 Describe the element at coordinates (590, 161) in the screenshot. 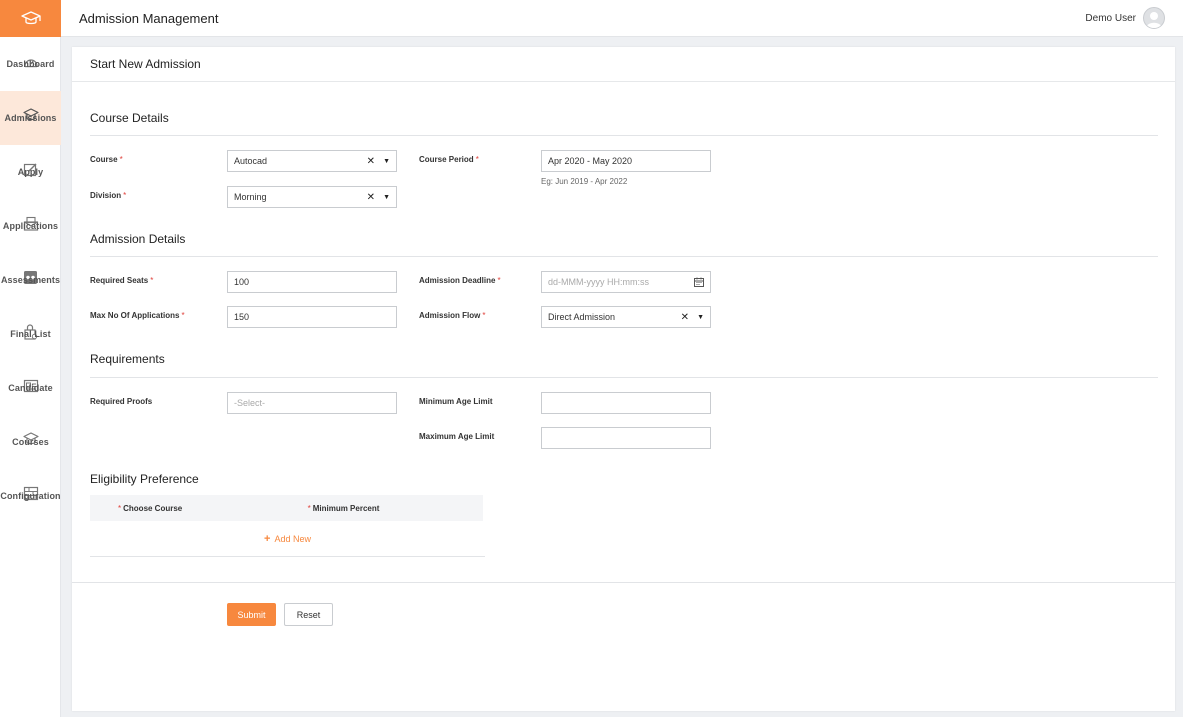

I see `course-period-value: Apr 2020 - May 2020` at that location.